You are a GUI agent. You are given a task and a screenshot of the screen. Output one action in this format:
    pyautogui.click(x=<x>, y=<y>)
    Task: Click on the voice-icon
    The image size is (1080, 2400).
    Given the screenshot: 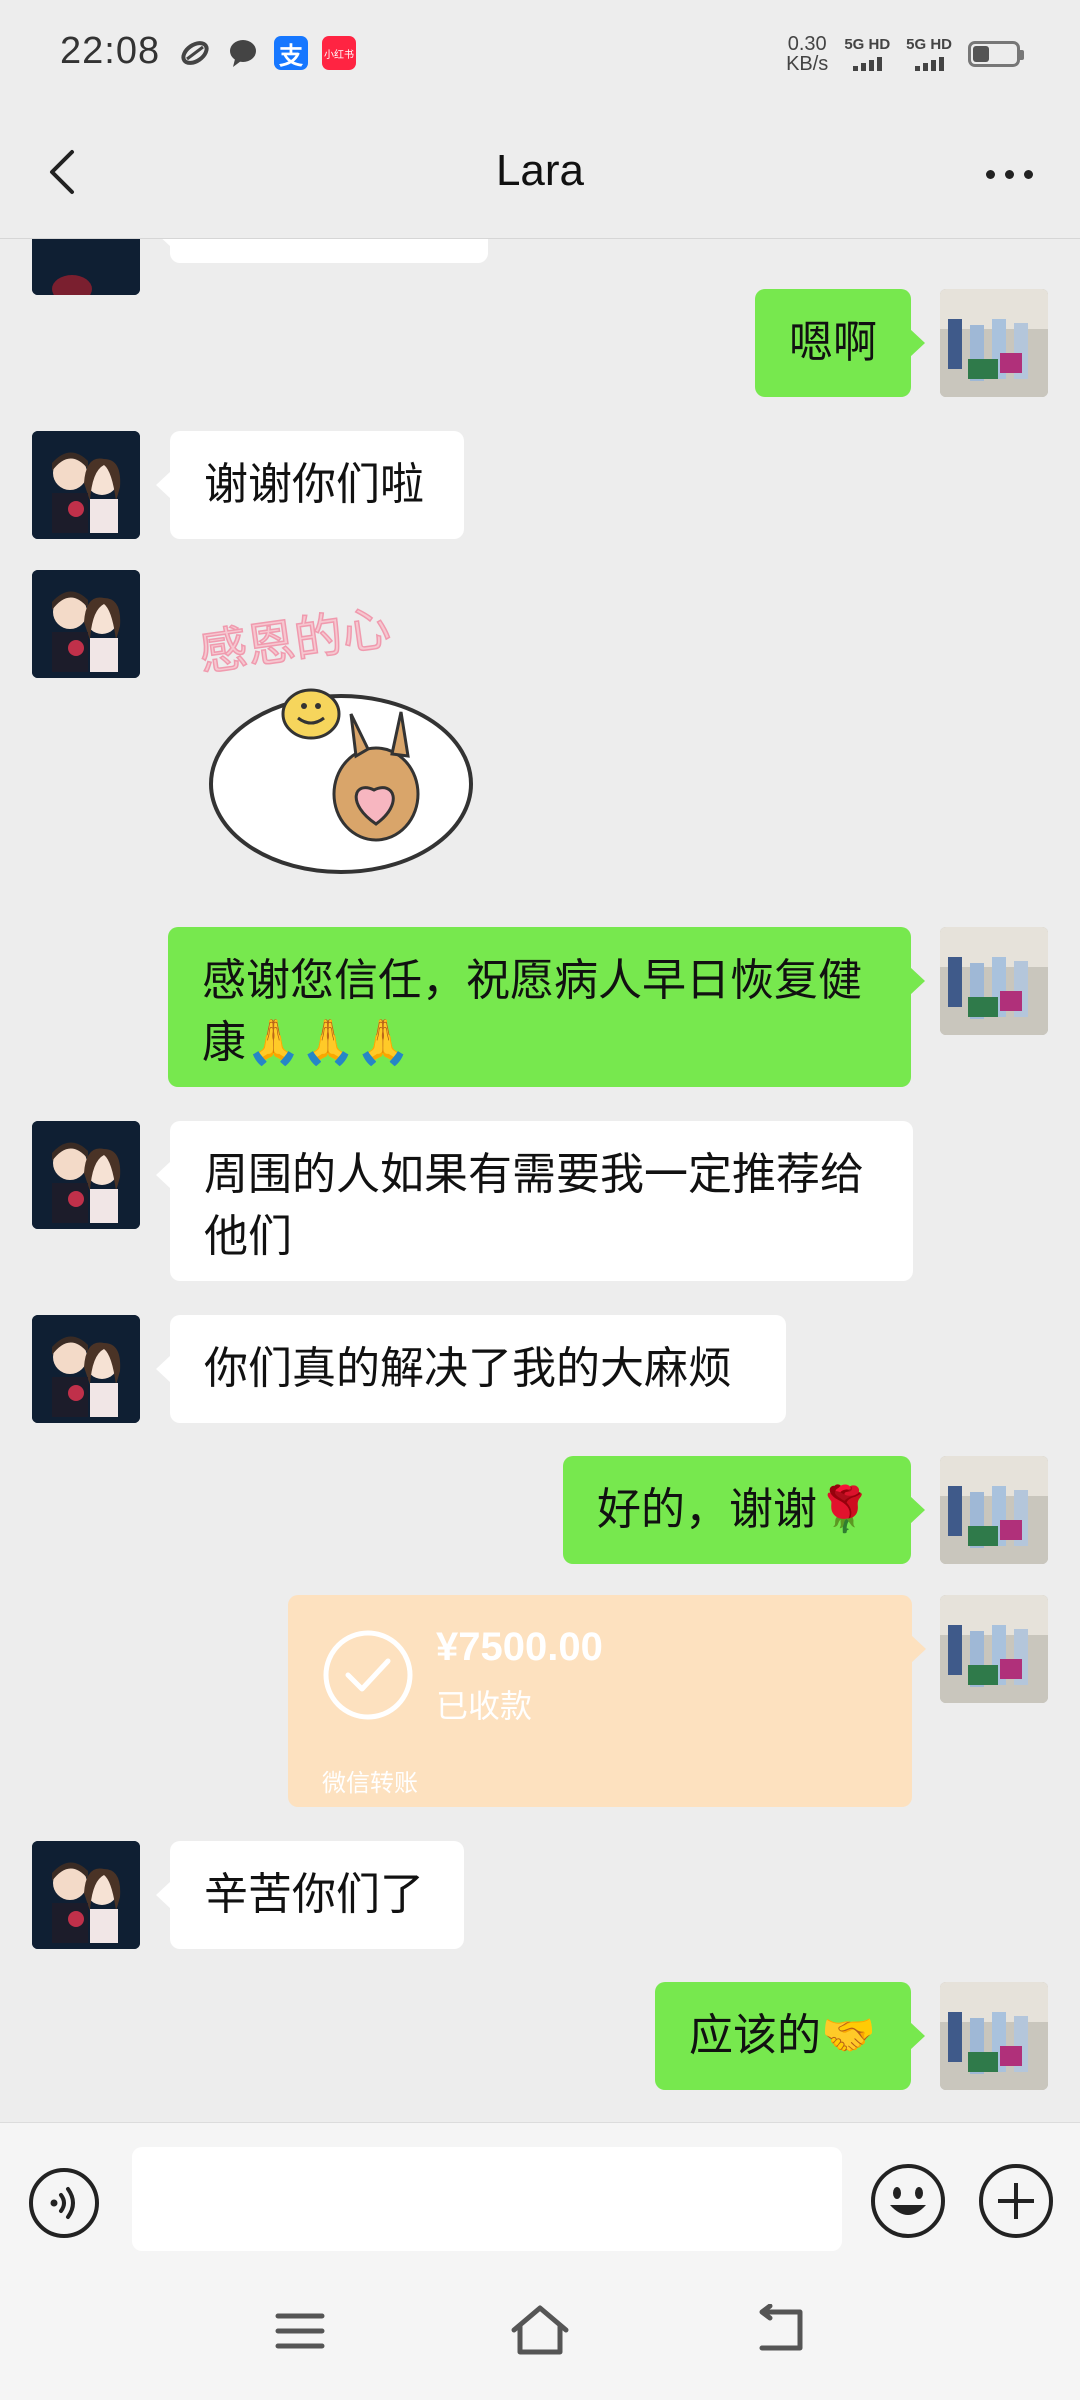 What is the action you would take?
    pyautogui.click(x=64, y=2203)
    